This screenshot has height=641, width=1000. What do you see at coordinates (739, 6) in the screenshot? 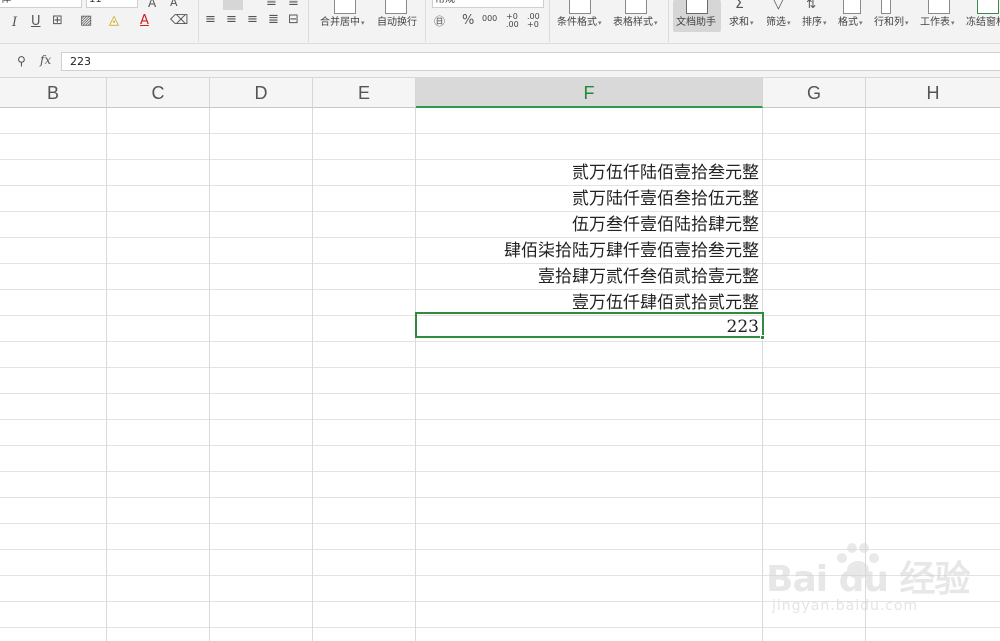
I see `sum-icon: Σ` at bounding box center [739, 6].